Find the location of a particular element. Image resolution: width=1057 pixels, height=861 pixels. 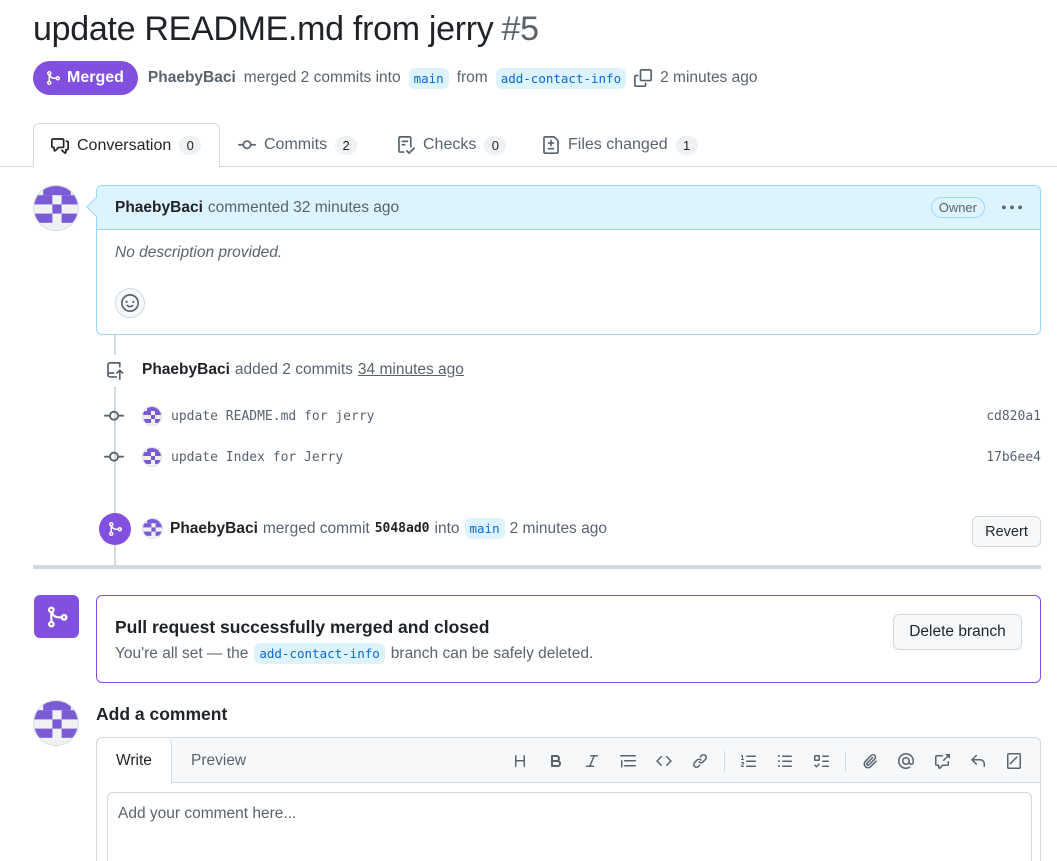

merged-state-badge: Merged is located at coordinates (85, 78).